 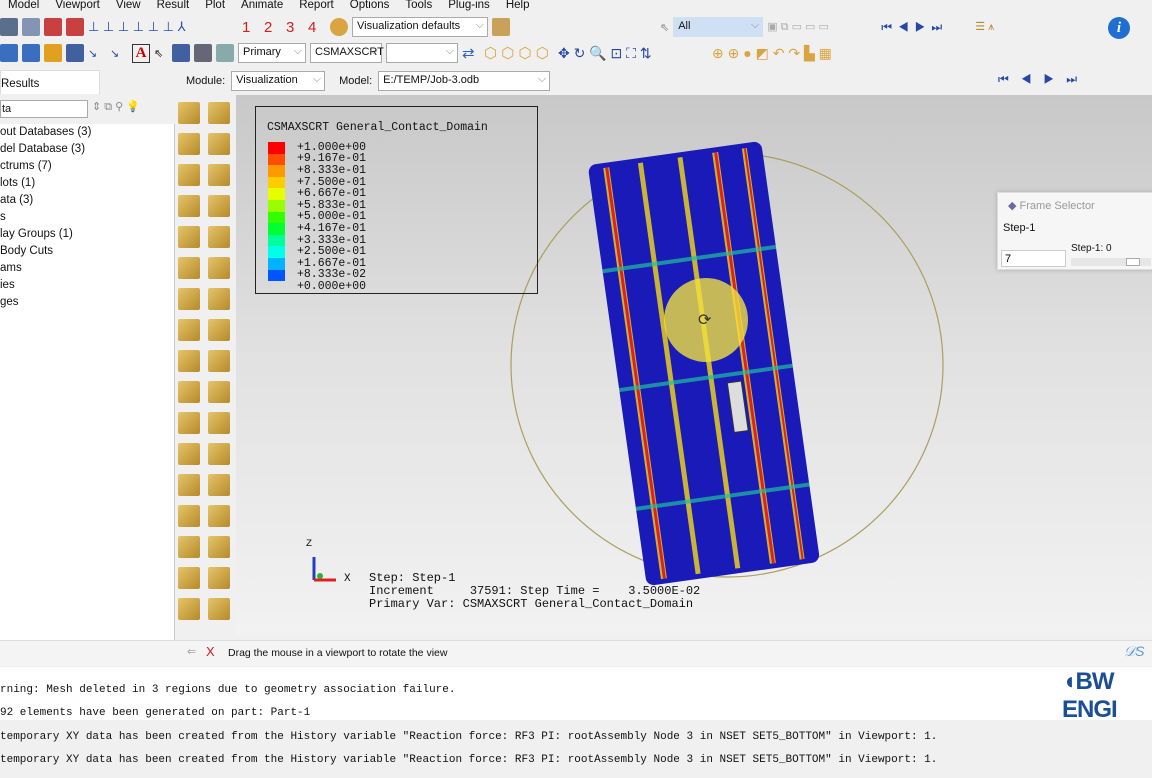 I want to click on tree-item: s, so click(x=87, y=217).